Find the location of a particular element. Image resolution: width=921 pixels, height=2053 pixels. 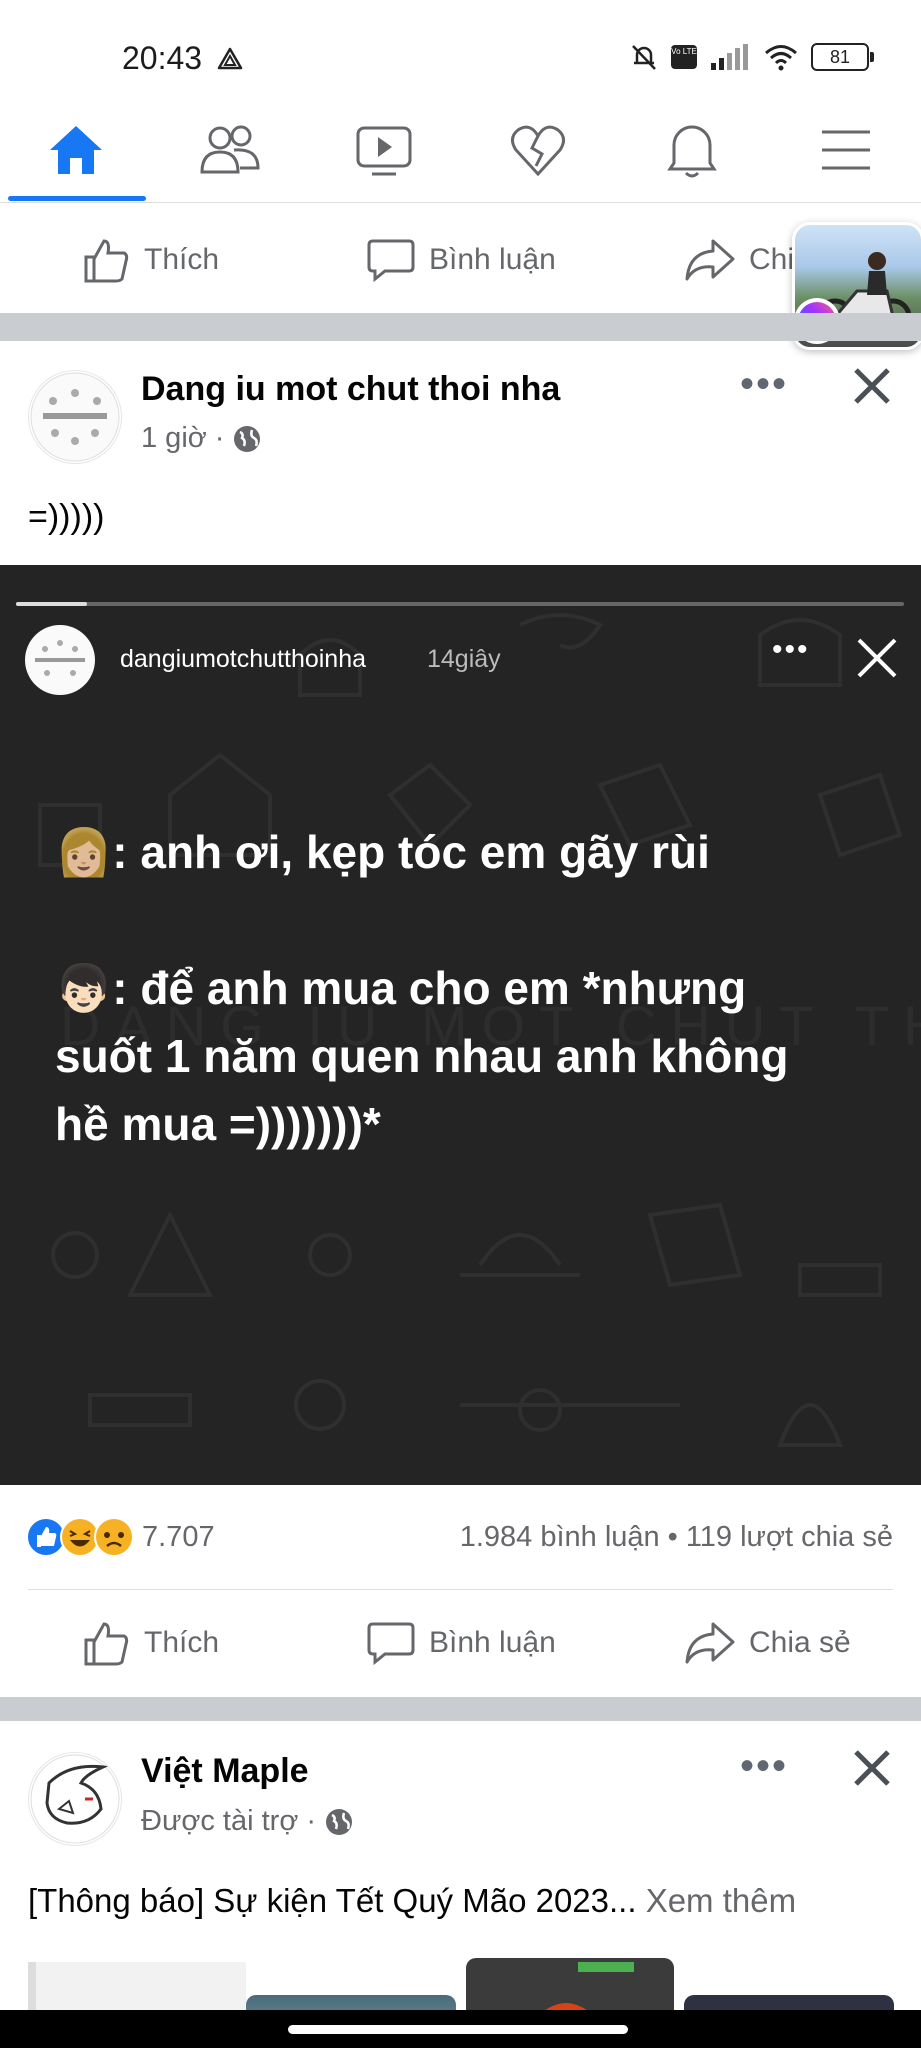

top-nav is located at coordinates (460, 151).